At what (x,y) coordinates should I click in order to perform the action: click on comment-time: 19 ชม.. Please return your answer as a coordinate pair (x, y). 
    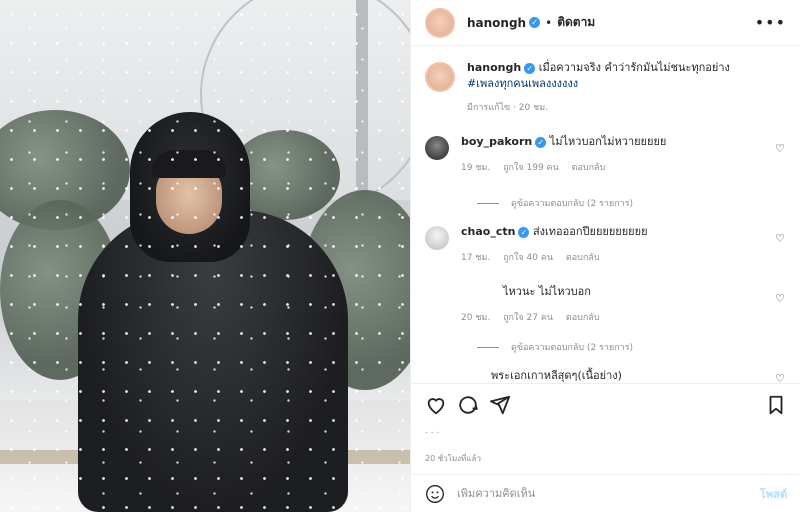
    Looking at the image, I should click on (476, 168).